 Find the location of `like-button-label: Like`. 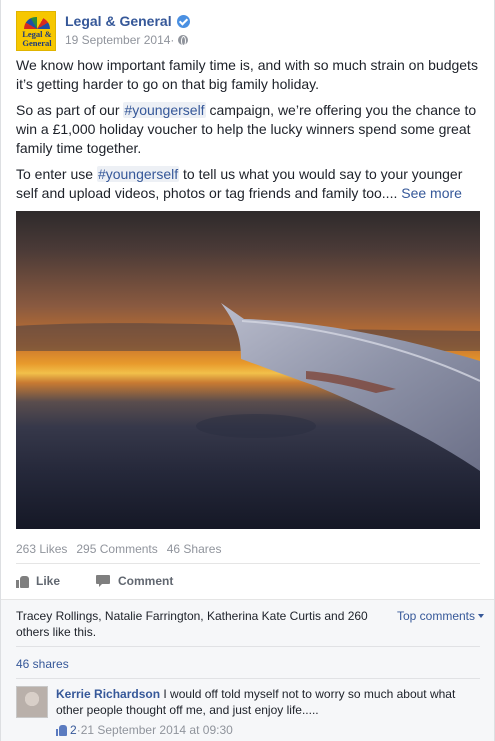

like-button-label: Like is located at coordinates (48, 581).